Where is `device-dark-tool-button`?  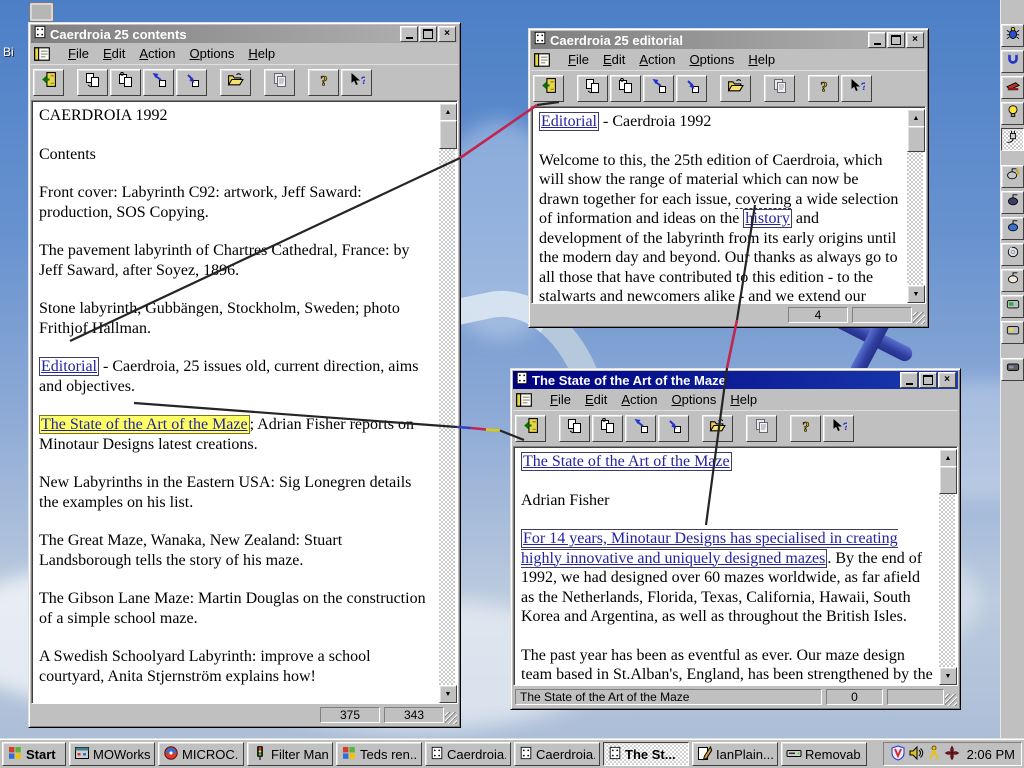
device-dark-tool-button is located at coordinates (1012, 369).